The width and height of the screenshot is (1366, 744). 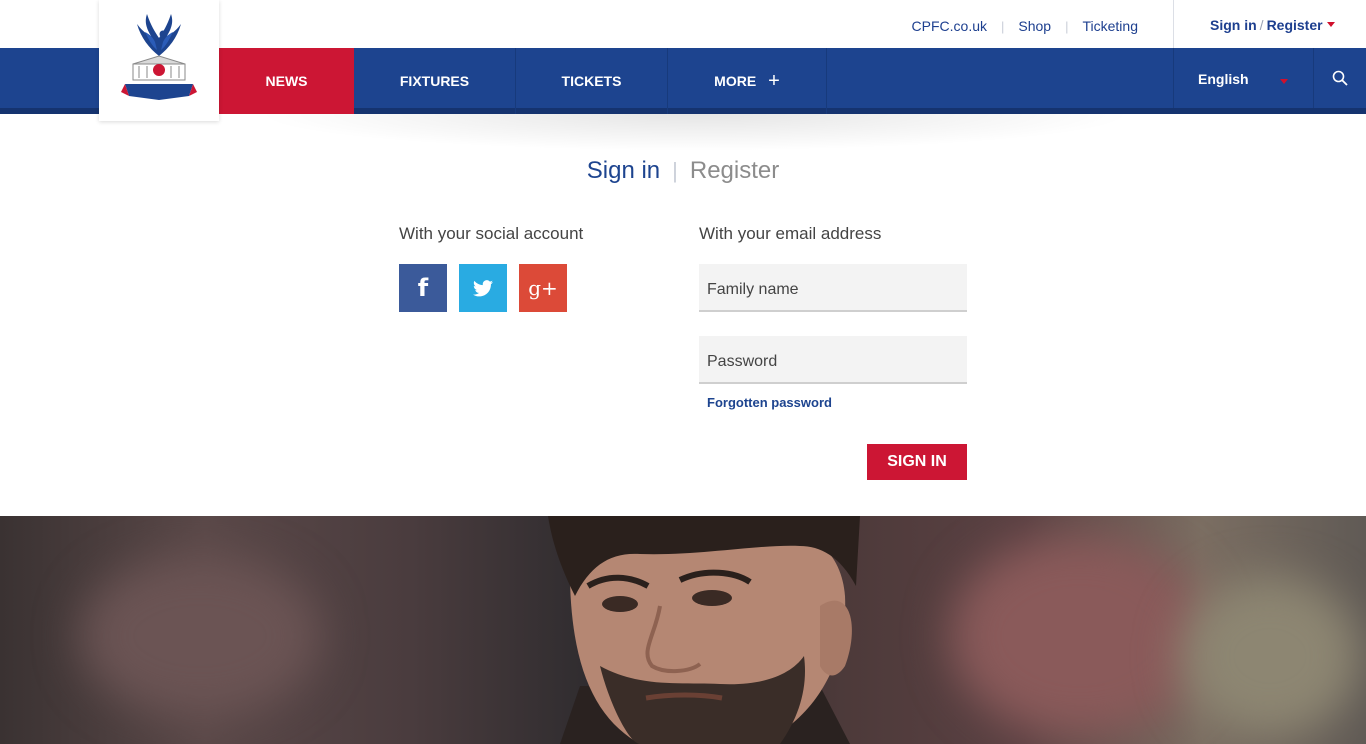 I want to click on language-selector: English, so click(x=1243, y=78).